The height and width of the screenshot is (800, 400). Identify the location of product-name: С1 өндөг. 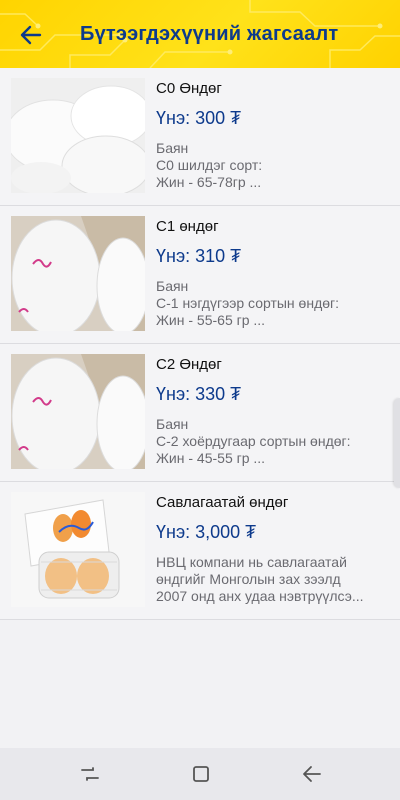
(187, 226).